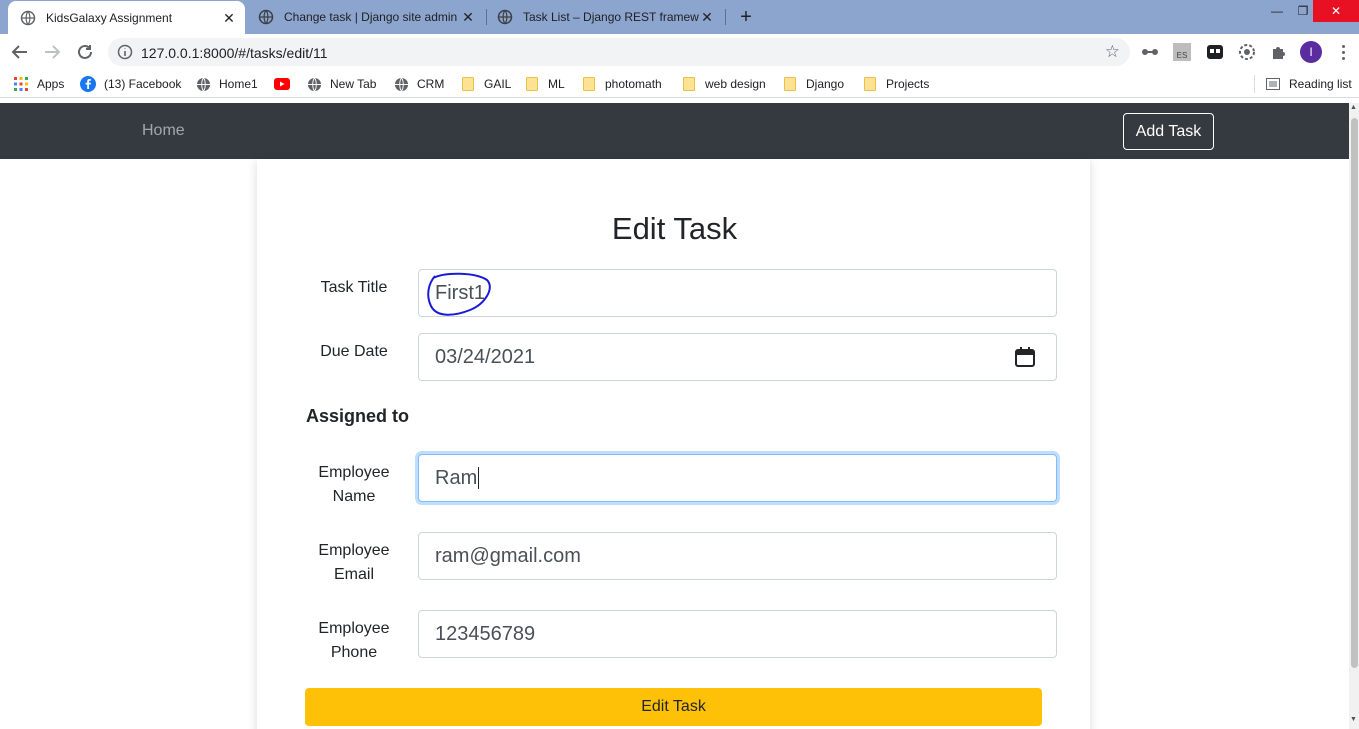 The width and height of the screenshot is (1359, 729). I want to click on bookmark-photomath: photomath, so click(621, 84).